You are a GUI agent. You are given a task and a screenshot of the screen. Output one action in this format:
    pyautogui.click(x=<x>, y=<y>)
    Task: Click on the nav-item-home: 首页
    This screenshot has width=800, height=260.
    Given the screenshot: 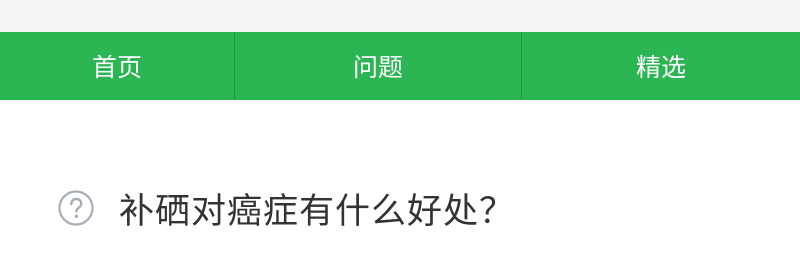 What is the action you would take?
    pyautogui.click(x=117, y=66)
    